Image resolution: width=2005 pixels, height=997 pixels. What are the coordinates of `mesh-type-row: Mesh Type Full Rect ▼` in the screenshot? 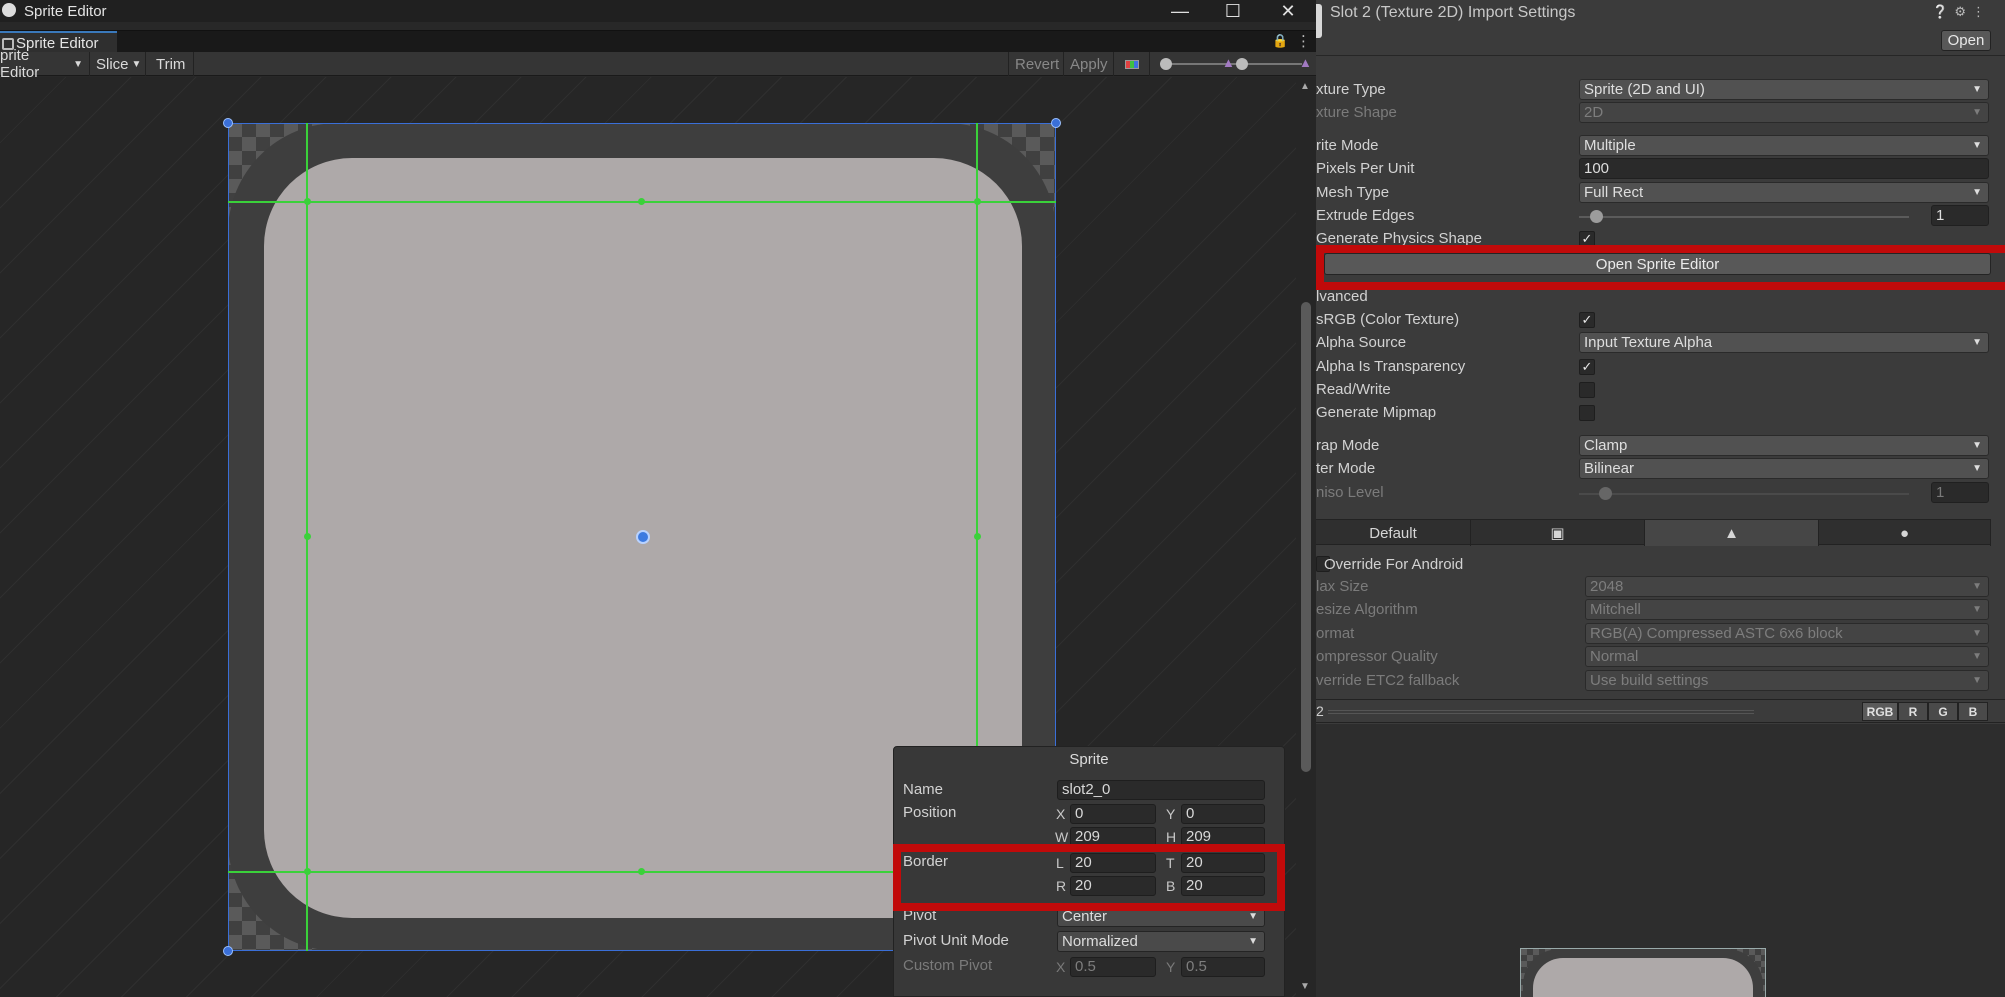 It's located at (1660, 193).